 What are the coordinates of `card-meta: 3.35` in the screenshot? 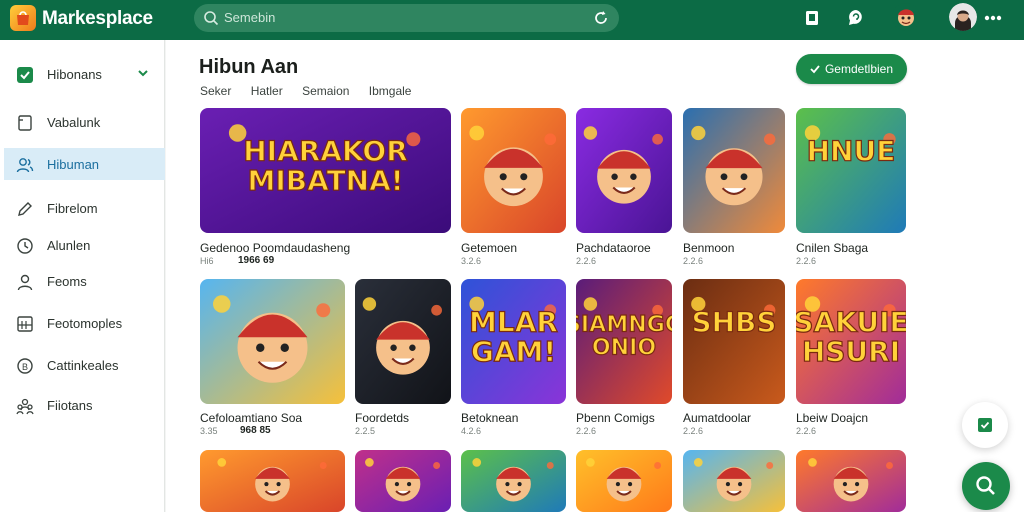 It's located at (209, 431).